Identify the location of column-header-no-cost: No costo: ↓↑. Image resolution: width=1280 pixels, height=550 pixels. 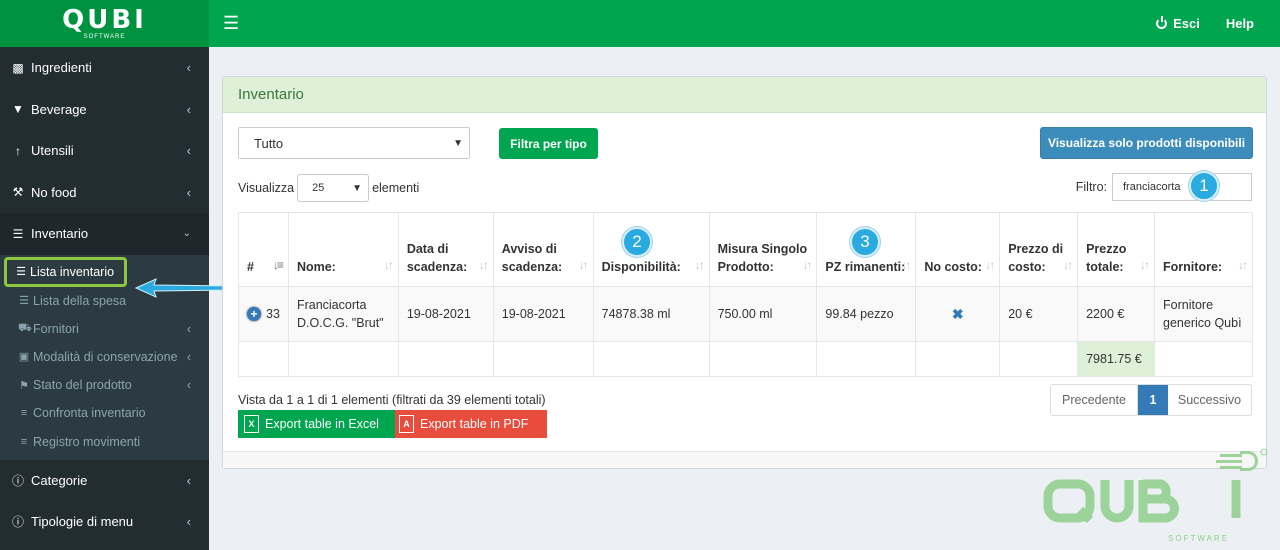
(958, 249).